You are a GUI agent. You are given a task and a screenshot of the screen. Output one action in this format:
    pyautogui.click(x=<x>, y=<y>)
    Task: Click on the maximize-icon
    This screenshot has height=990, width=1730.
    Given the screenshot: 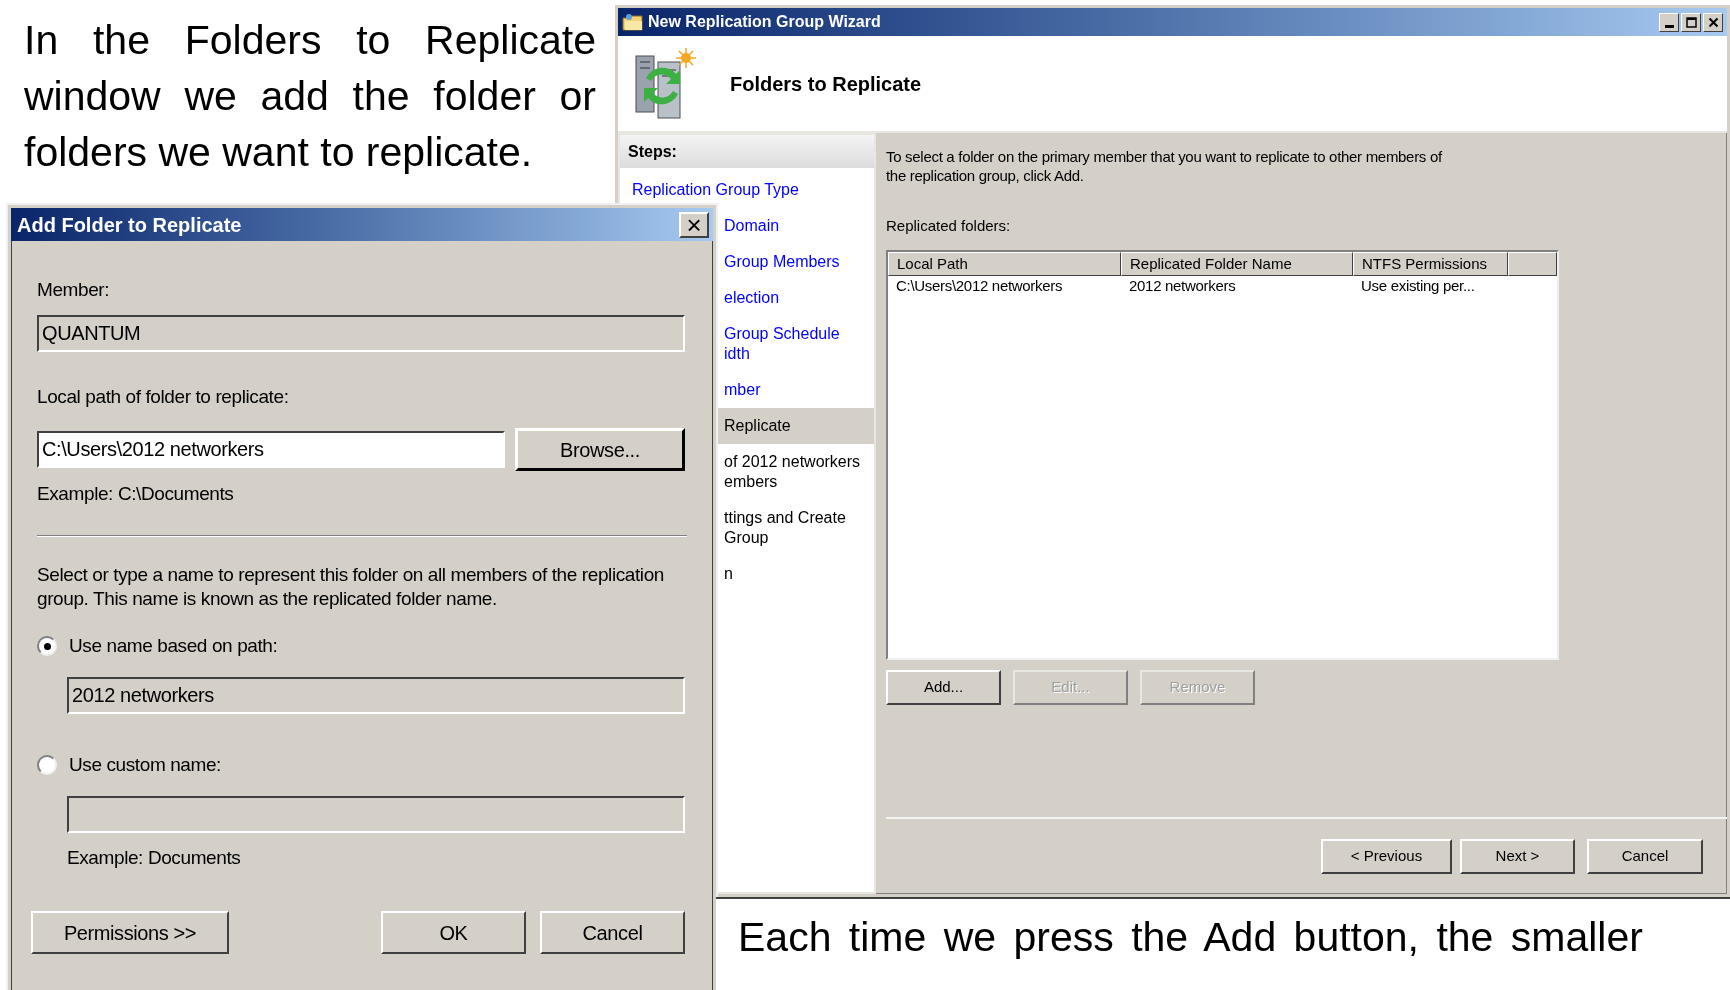 What is the action you would take?
    pyautogui.click(x=1691, y=22)
    